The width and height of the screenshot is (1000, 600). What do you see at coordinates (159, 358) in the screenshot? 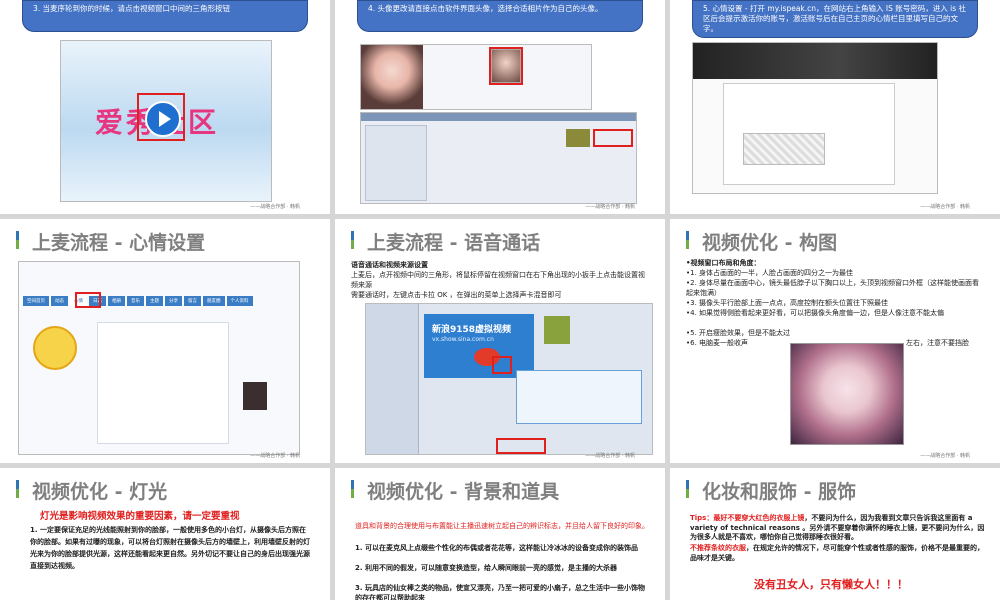
I see `mood-page-screenshot: 空间首页 动态 心情 日志 相册 音乐 主题 分享 留言 朋友圈 个人资料` at bounding box center [159, 358].